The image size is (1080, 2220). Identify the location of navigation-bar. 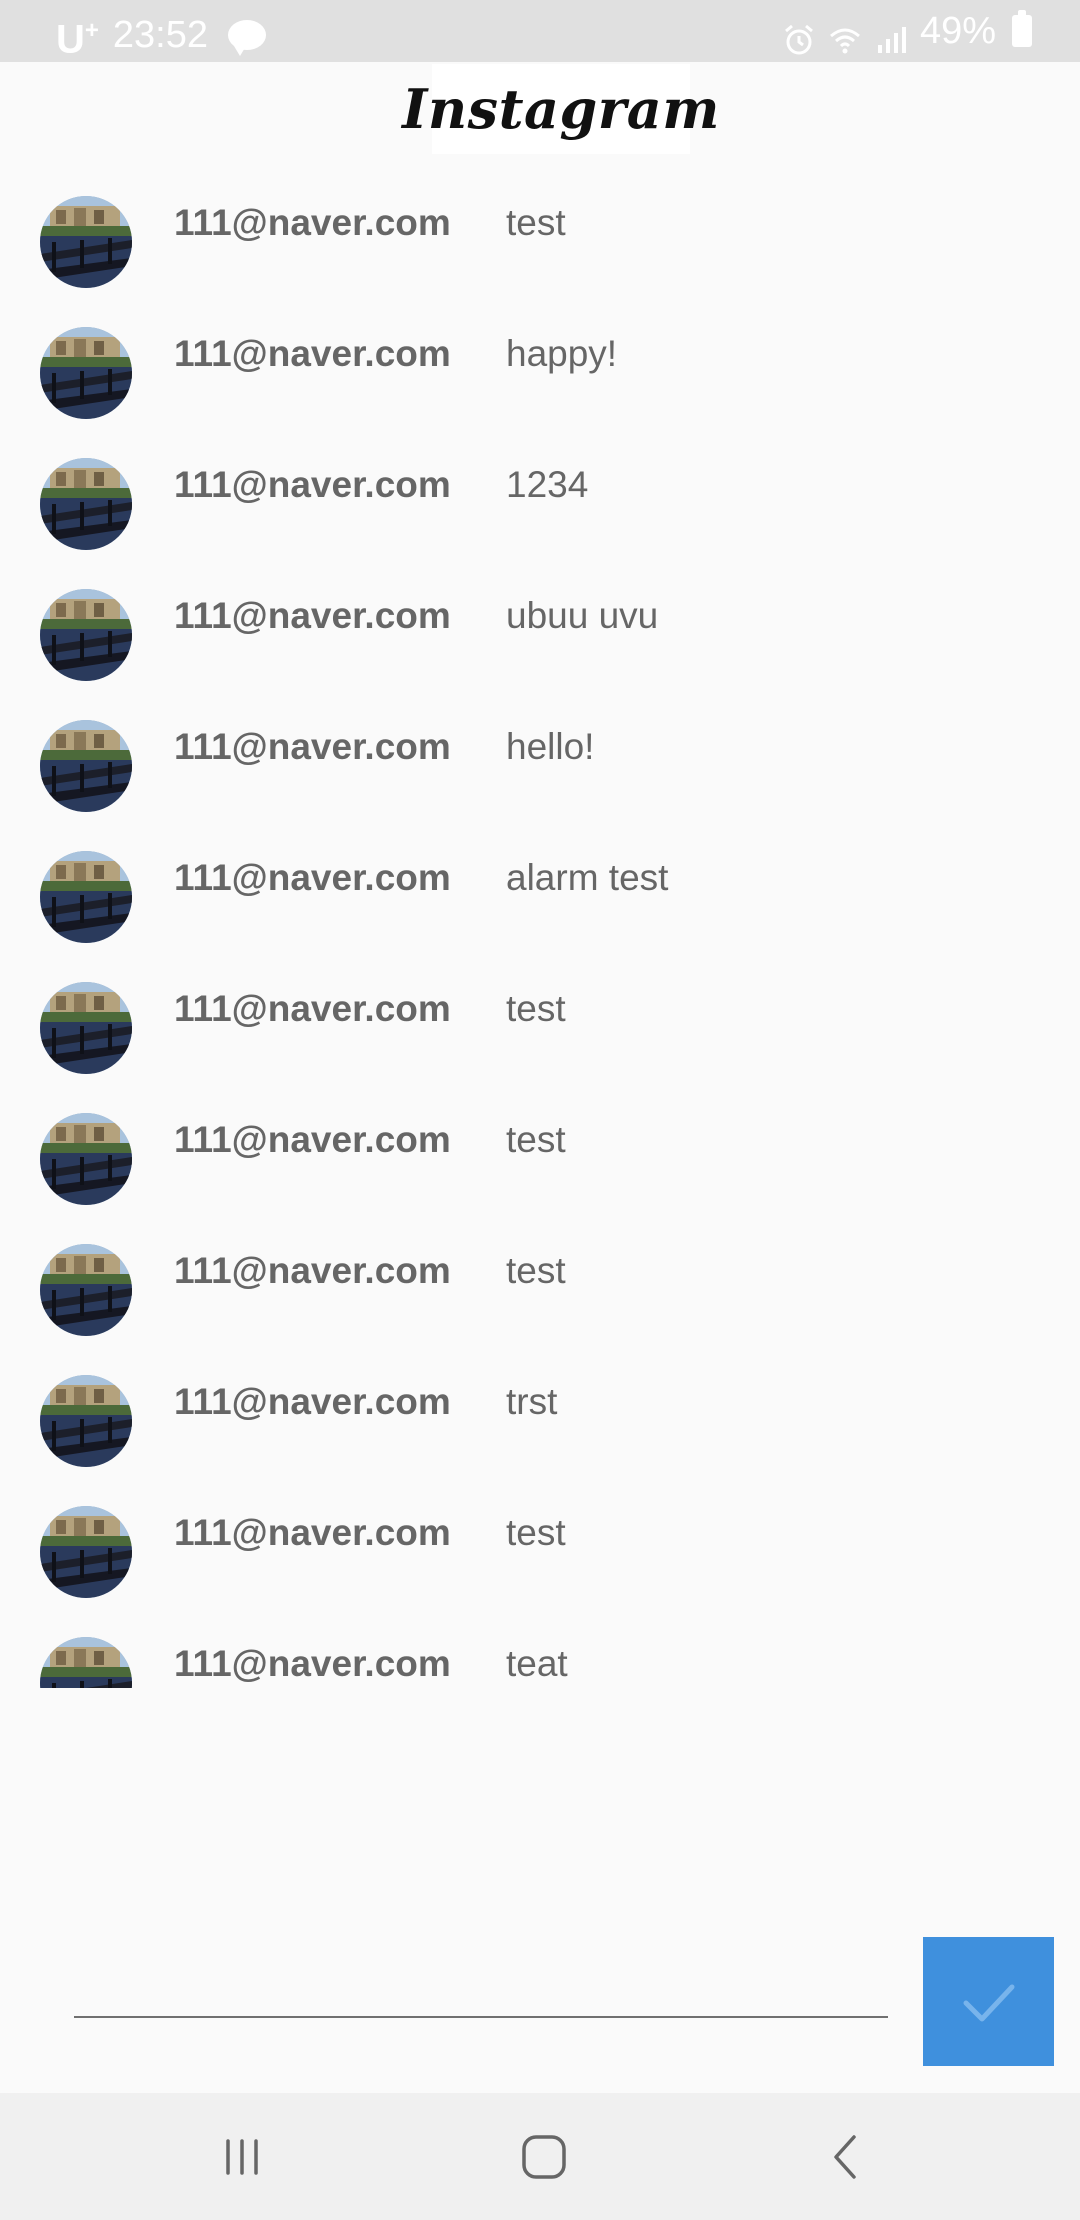
(540, 2156).